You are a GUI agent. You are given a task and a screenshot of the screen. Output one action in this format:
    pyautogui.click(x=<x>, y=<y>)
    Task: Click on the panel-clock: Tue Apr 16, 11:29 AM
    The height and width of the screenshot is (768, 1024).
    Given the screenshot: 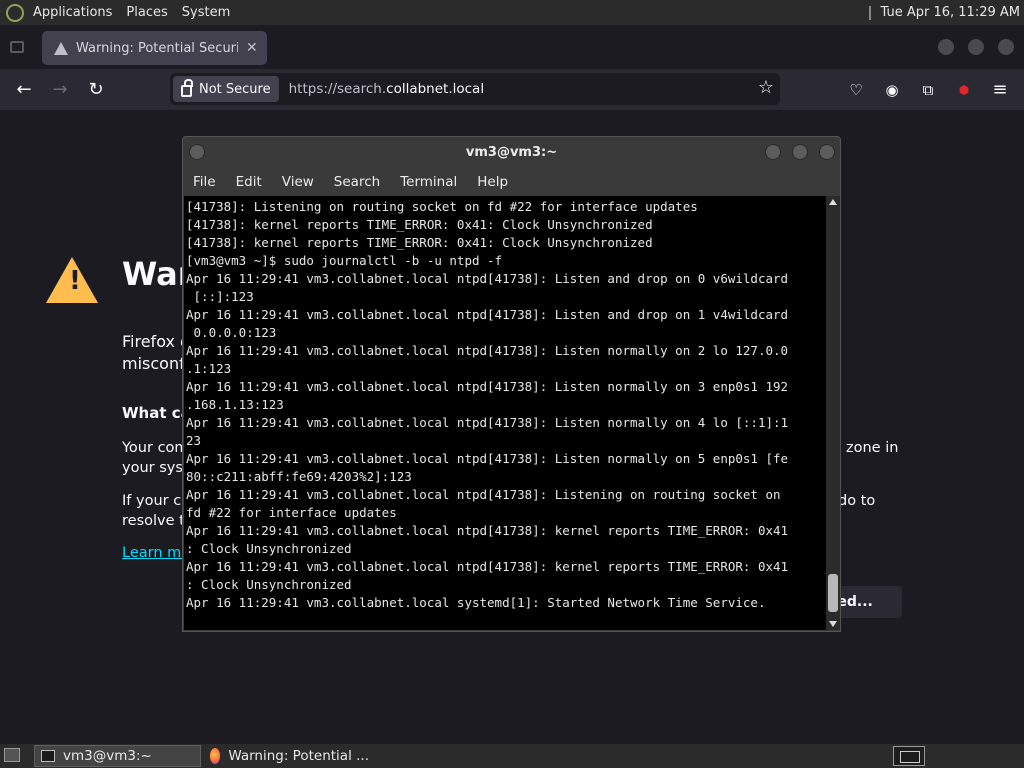 What is the action you would take?
    pyautogui.click(x=944, y=12)
    